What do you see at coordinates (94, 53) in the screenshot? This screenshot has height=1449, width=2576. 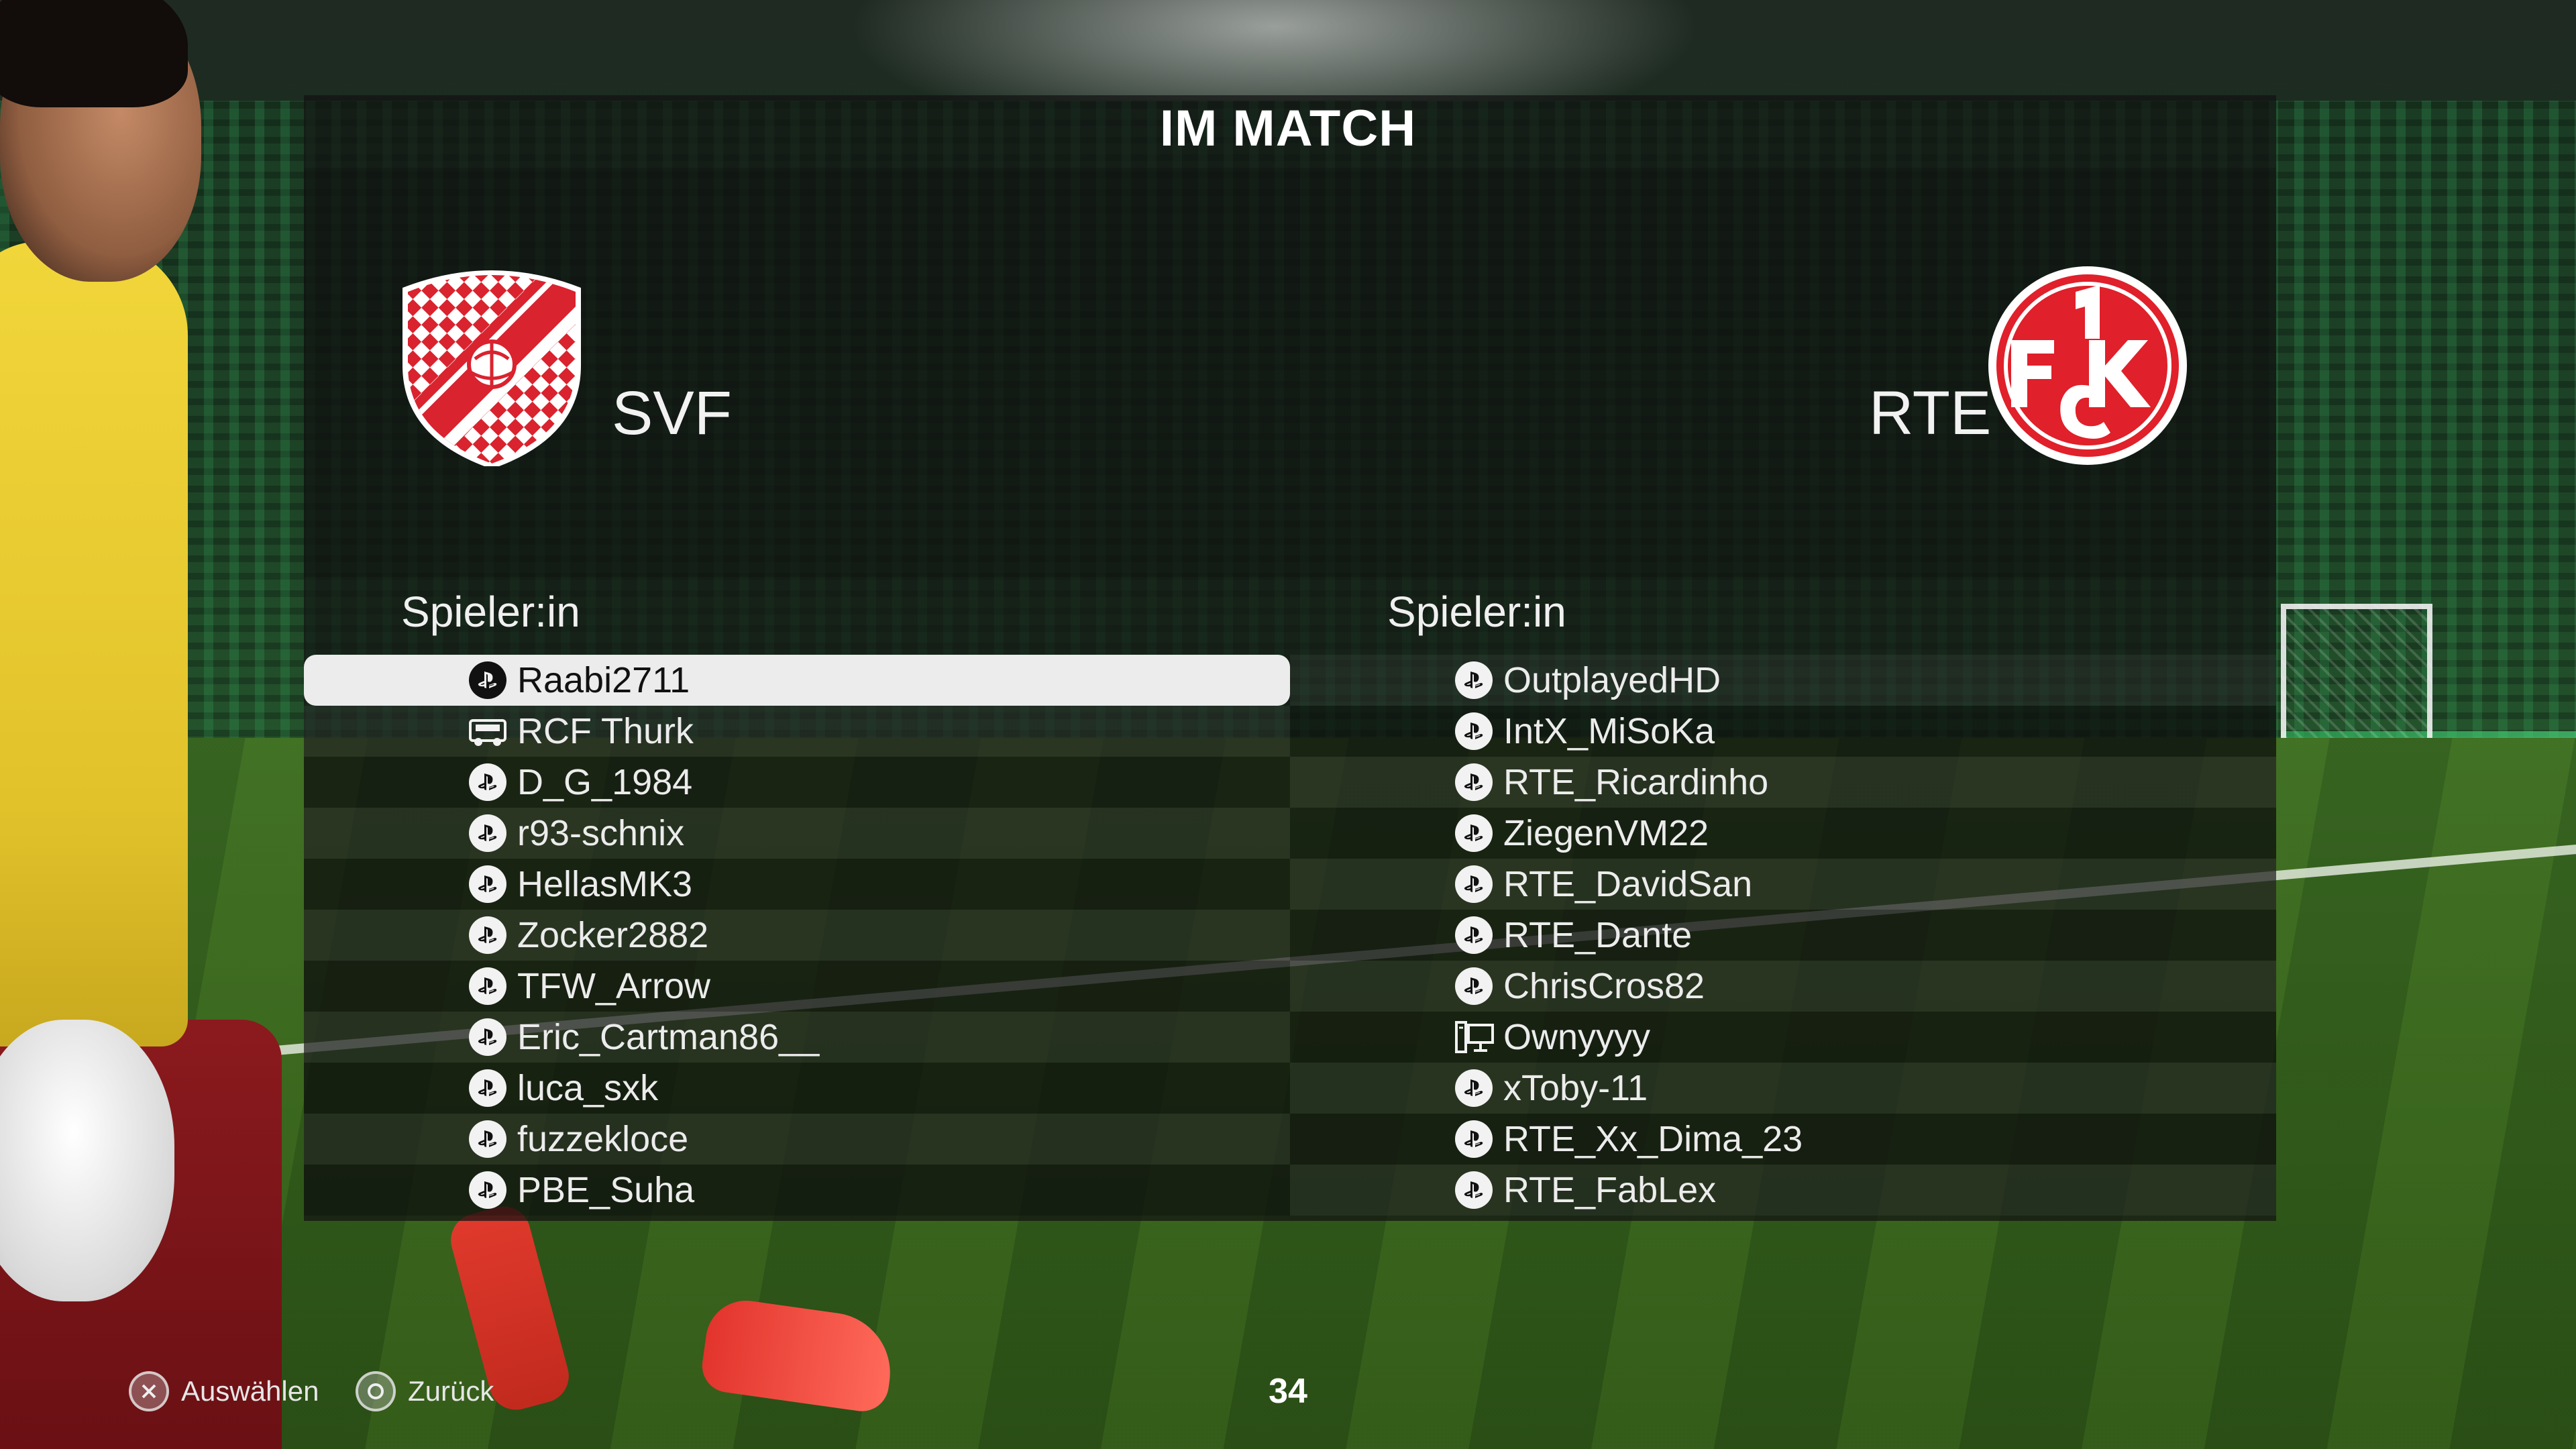 I see `goalkeeper-hair` at bounding box center [94, 53].